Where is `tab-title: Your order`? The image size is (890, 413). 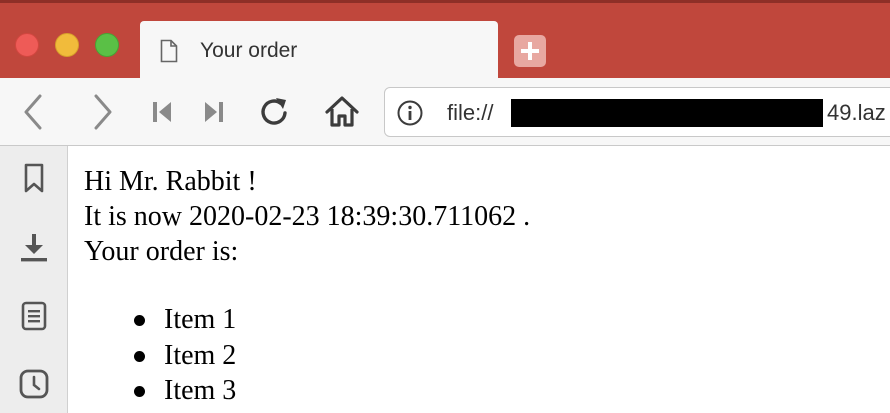 tab-title: Your order is located at coordinates (249, 50).